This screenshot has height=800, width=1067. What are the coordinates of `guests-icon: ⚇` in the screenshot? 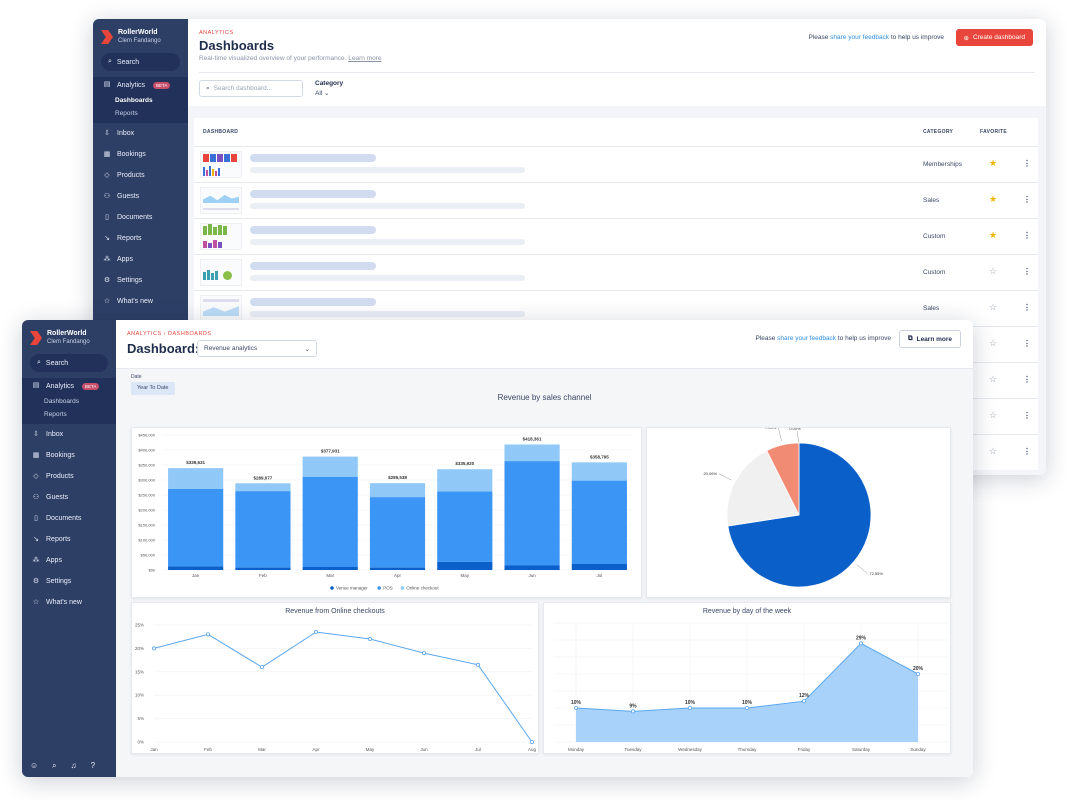 It's located at (36, 497).